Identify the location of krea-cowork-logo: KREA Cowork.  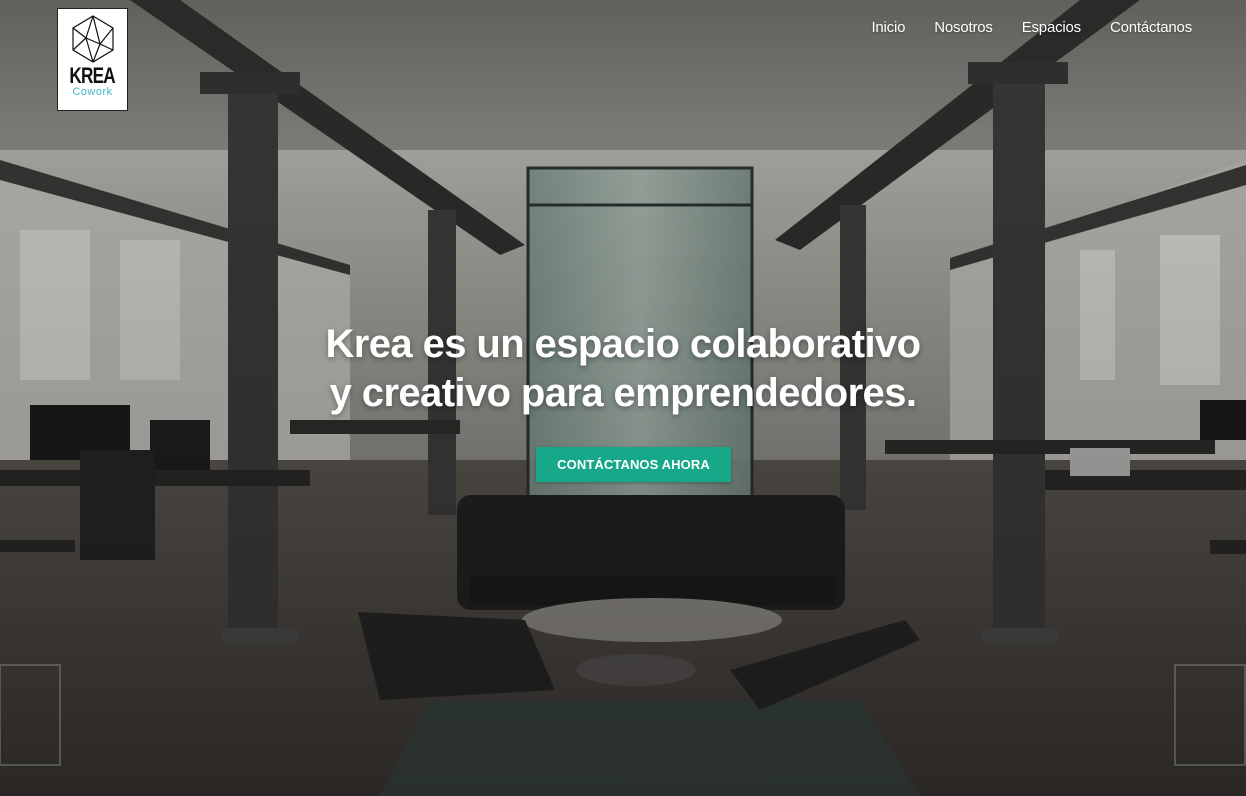
(92, 59).